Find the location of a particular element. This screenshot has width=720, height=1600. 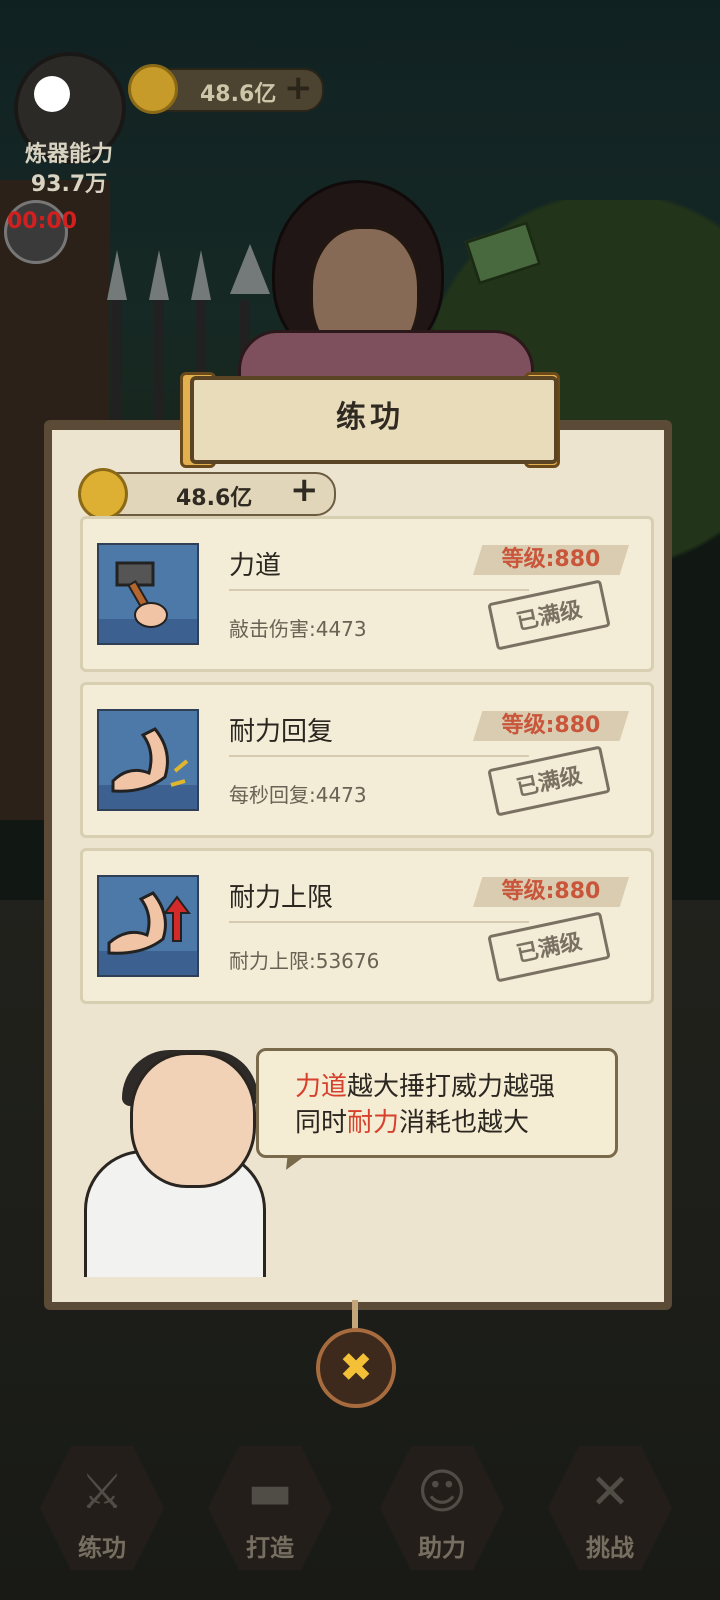

tip-speech-bubble: 力道越大捶打威力越强 同时耐力消耗也越大 is located at coordinates (437, 1103).